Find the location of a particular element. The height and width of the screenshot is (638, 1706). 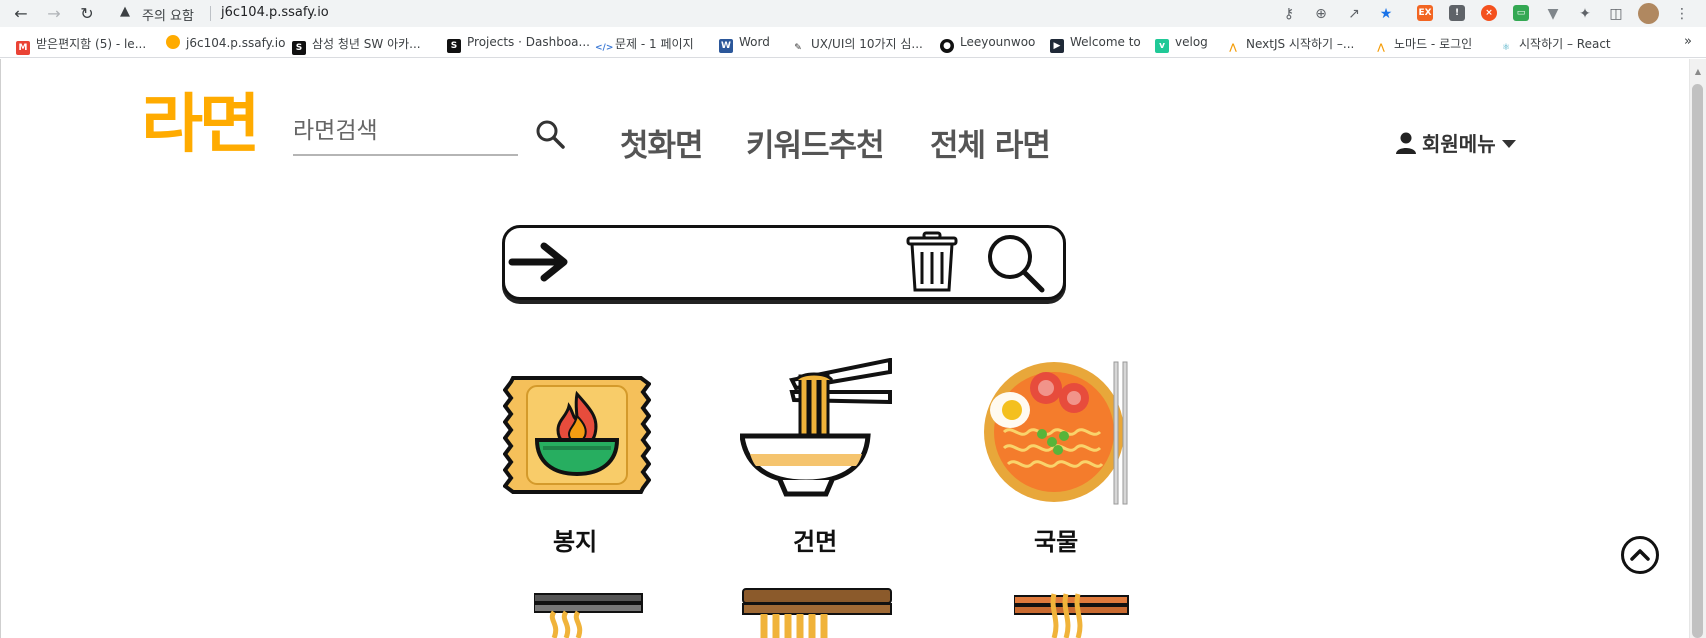

puzzle-icon: ✦ is located at coordinates (1585, 14).